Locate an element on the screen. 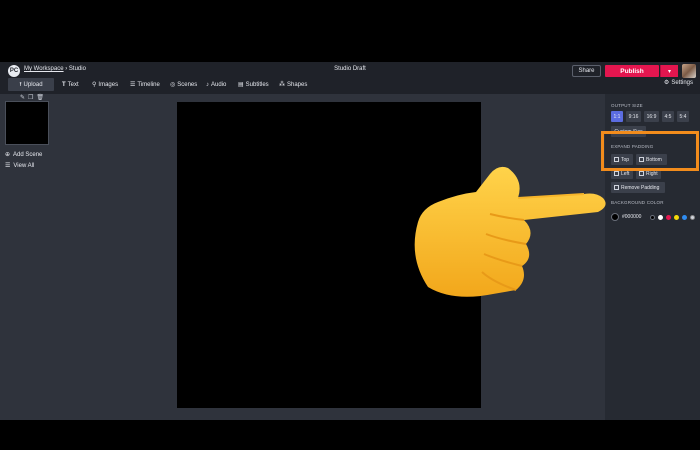 This screenshot has height=450, width=700. breadcrumb-workspace-link: My Workspace is located at coordinates (44, 69).